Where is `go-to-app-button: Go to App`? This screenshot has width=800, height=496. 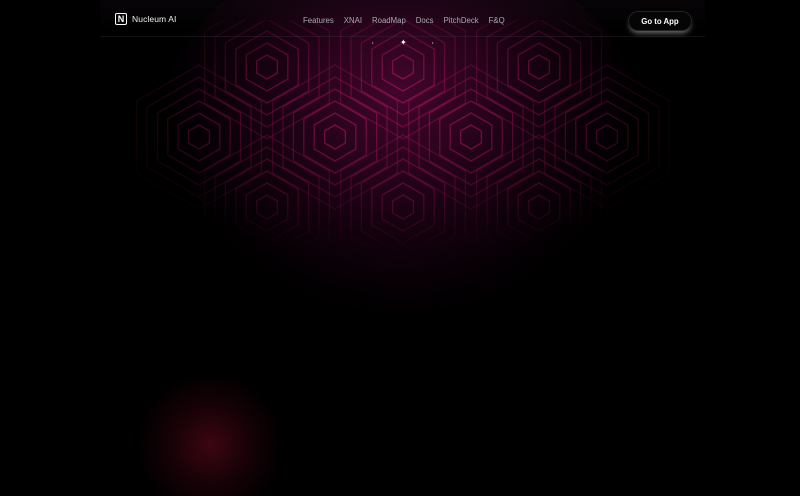 go-to-app-button: Go to App is located at coordinates (660, 21).